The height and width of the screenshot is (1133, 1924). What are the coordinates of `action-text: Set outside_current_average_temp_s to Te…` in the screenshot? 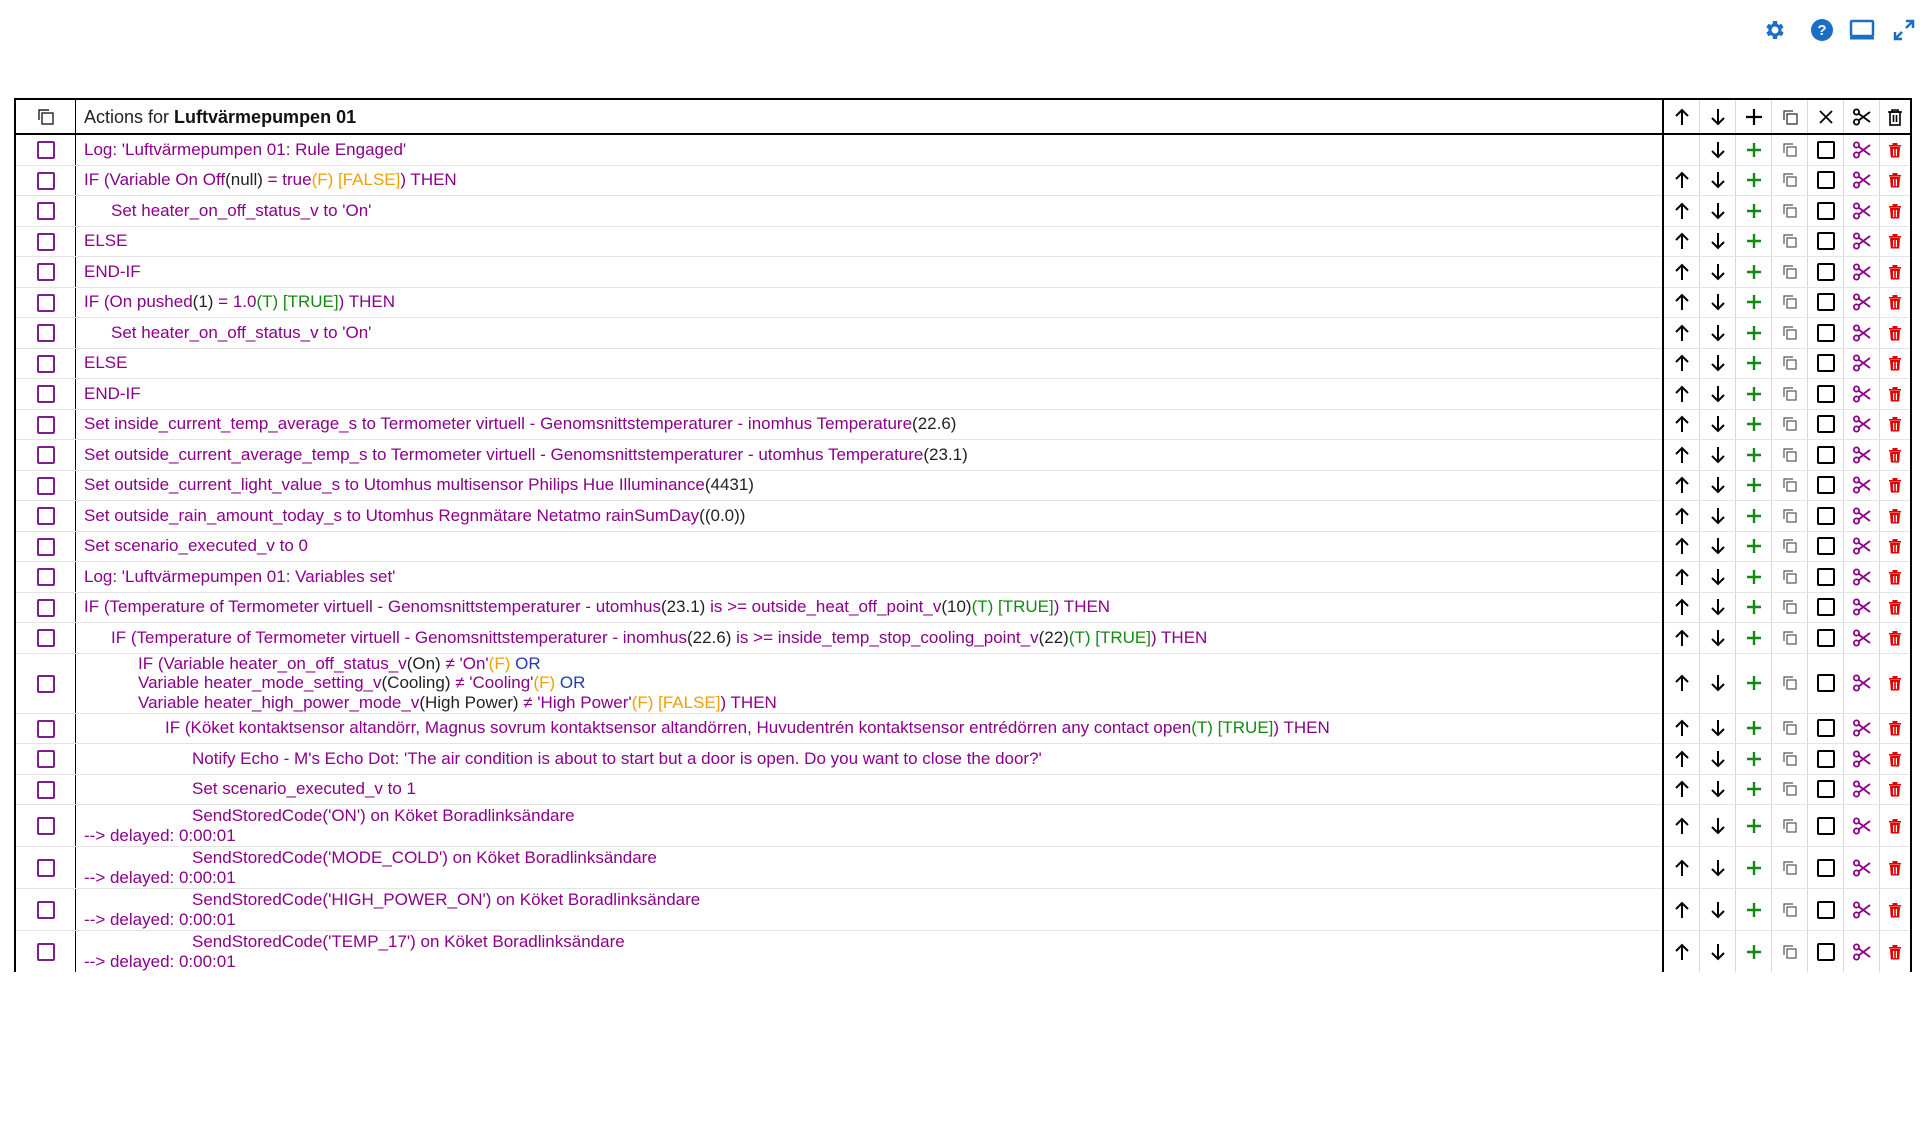 It's located at (869, 455).